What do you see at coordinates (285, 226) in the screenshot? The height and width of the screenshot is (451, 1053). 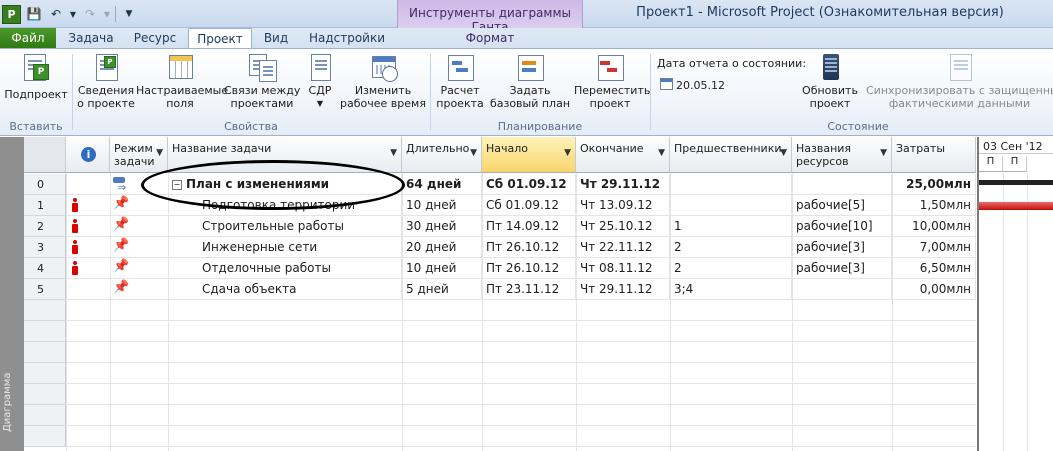 I see `cell-name: Строительные работы` at bounding box center [285, 226].